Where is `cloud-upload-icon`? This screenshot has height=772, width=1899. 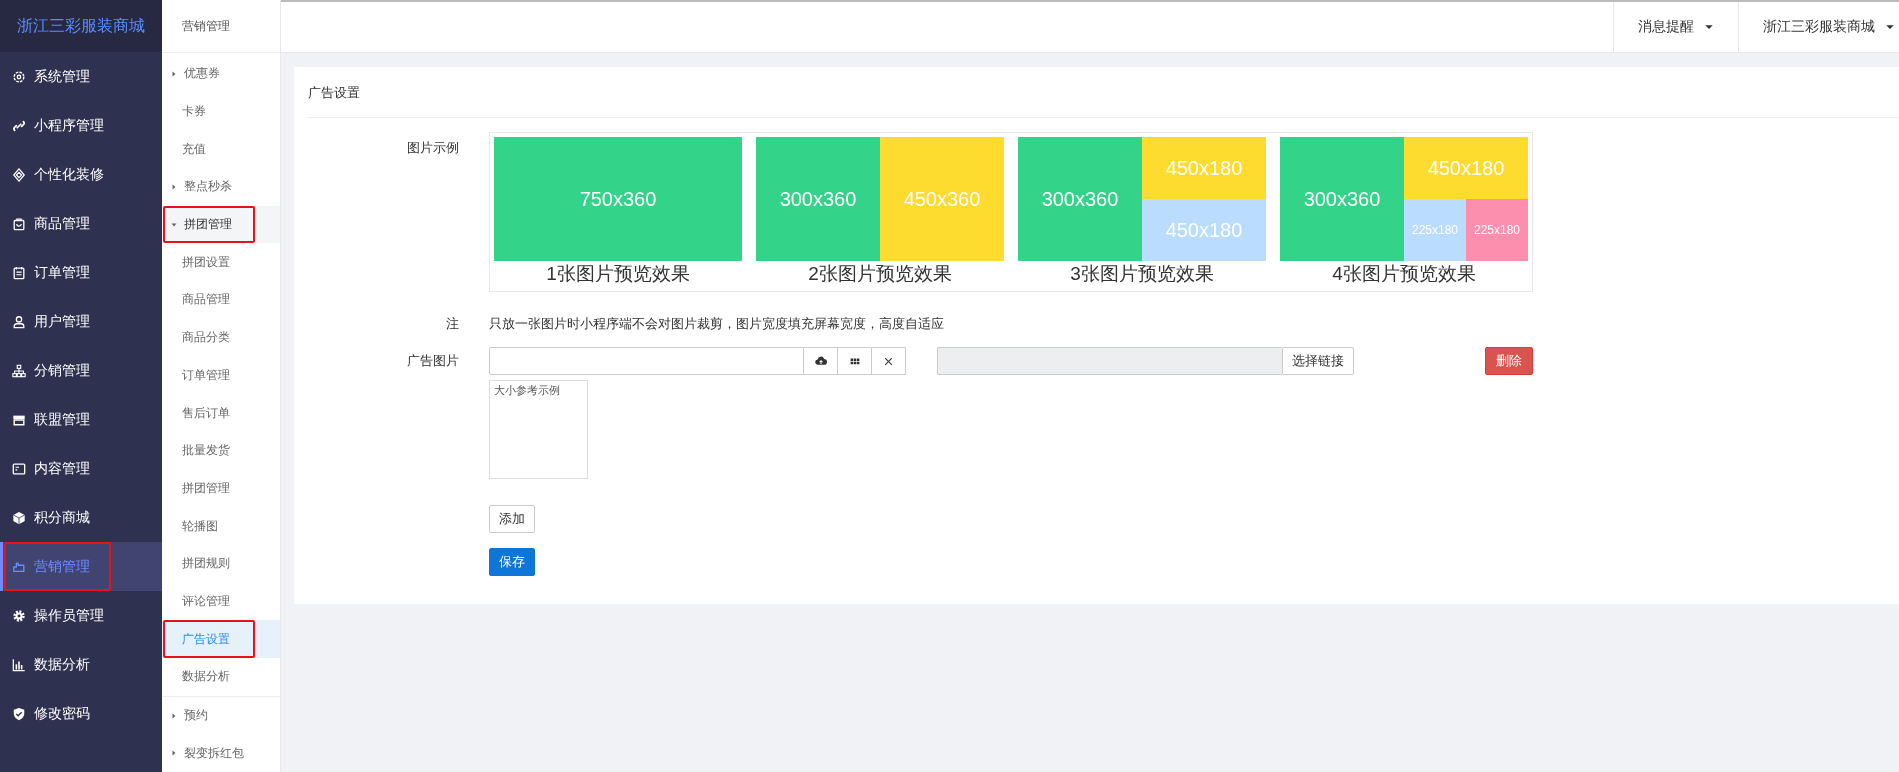 cloud-upload-icon is located at coordinates (820, 361).